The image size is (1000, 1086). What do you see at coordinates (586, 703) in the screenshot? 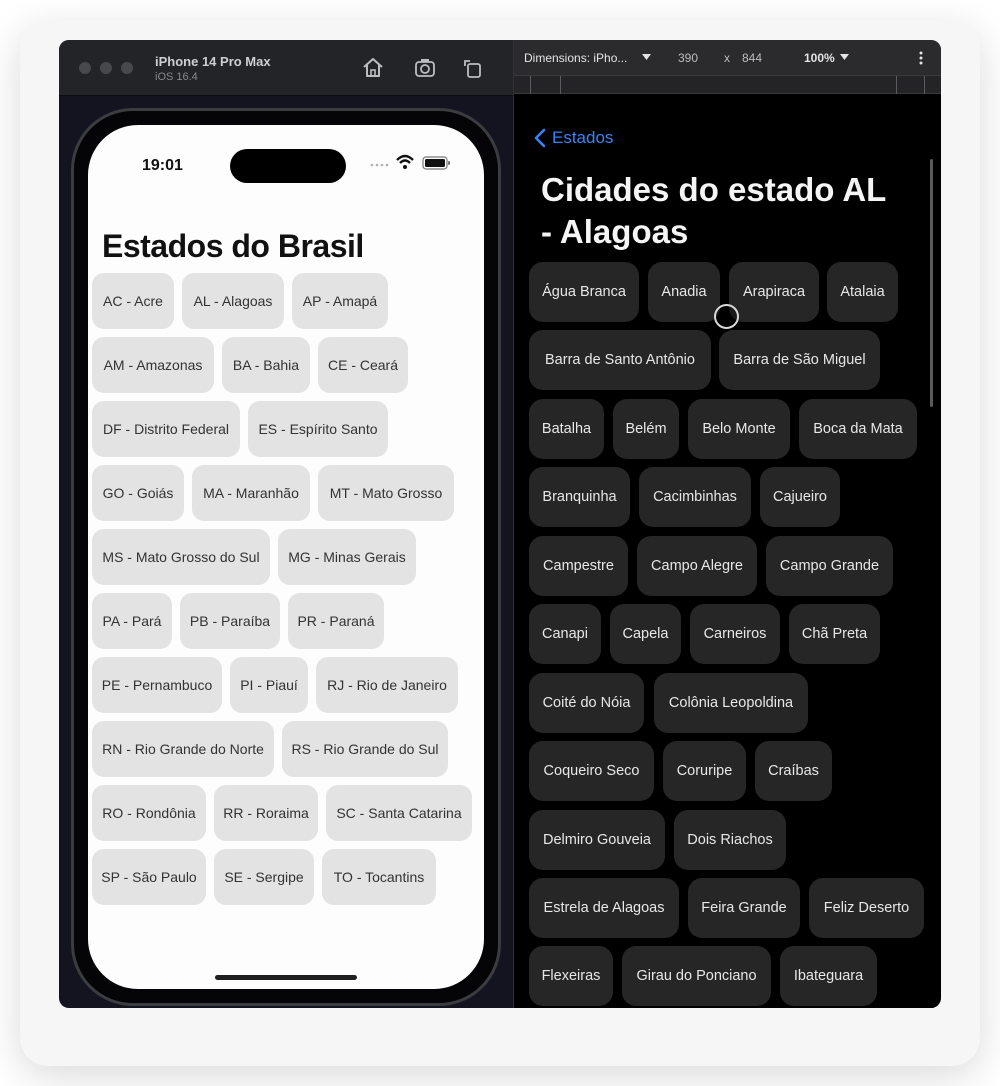
I see `city-button: Coité do Nóia` at bounding box center [586, 703].